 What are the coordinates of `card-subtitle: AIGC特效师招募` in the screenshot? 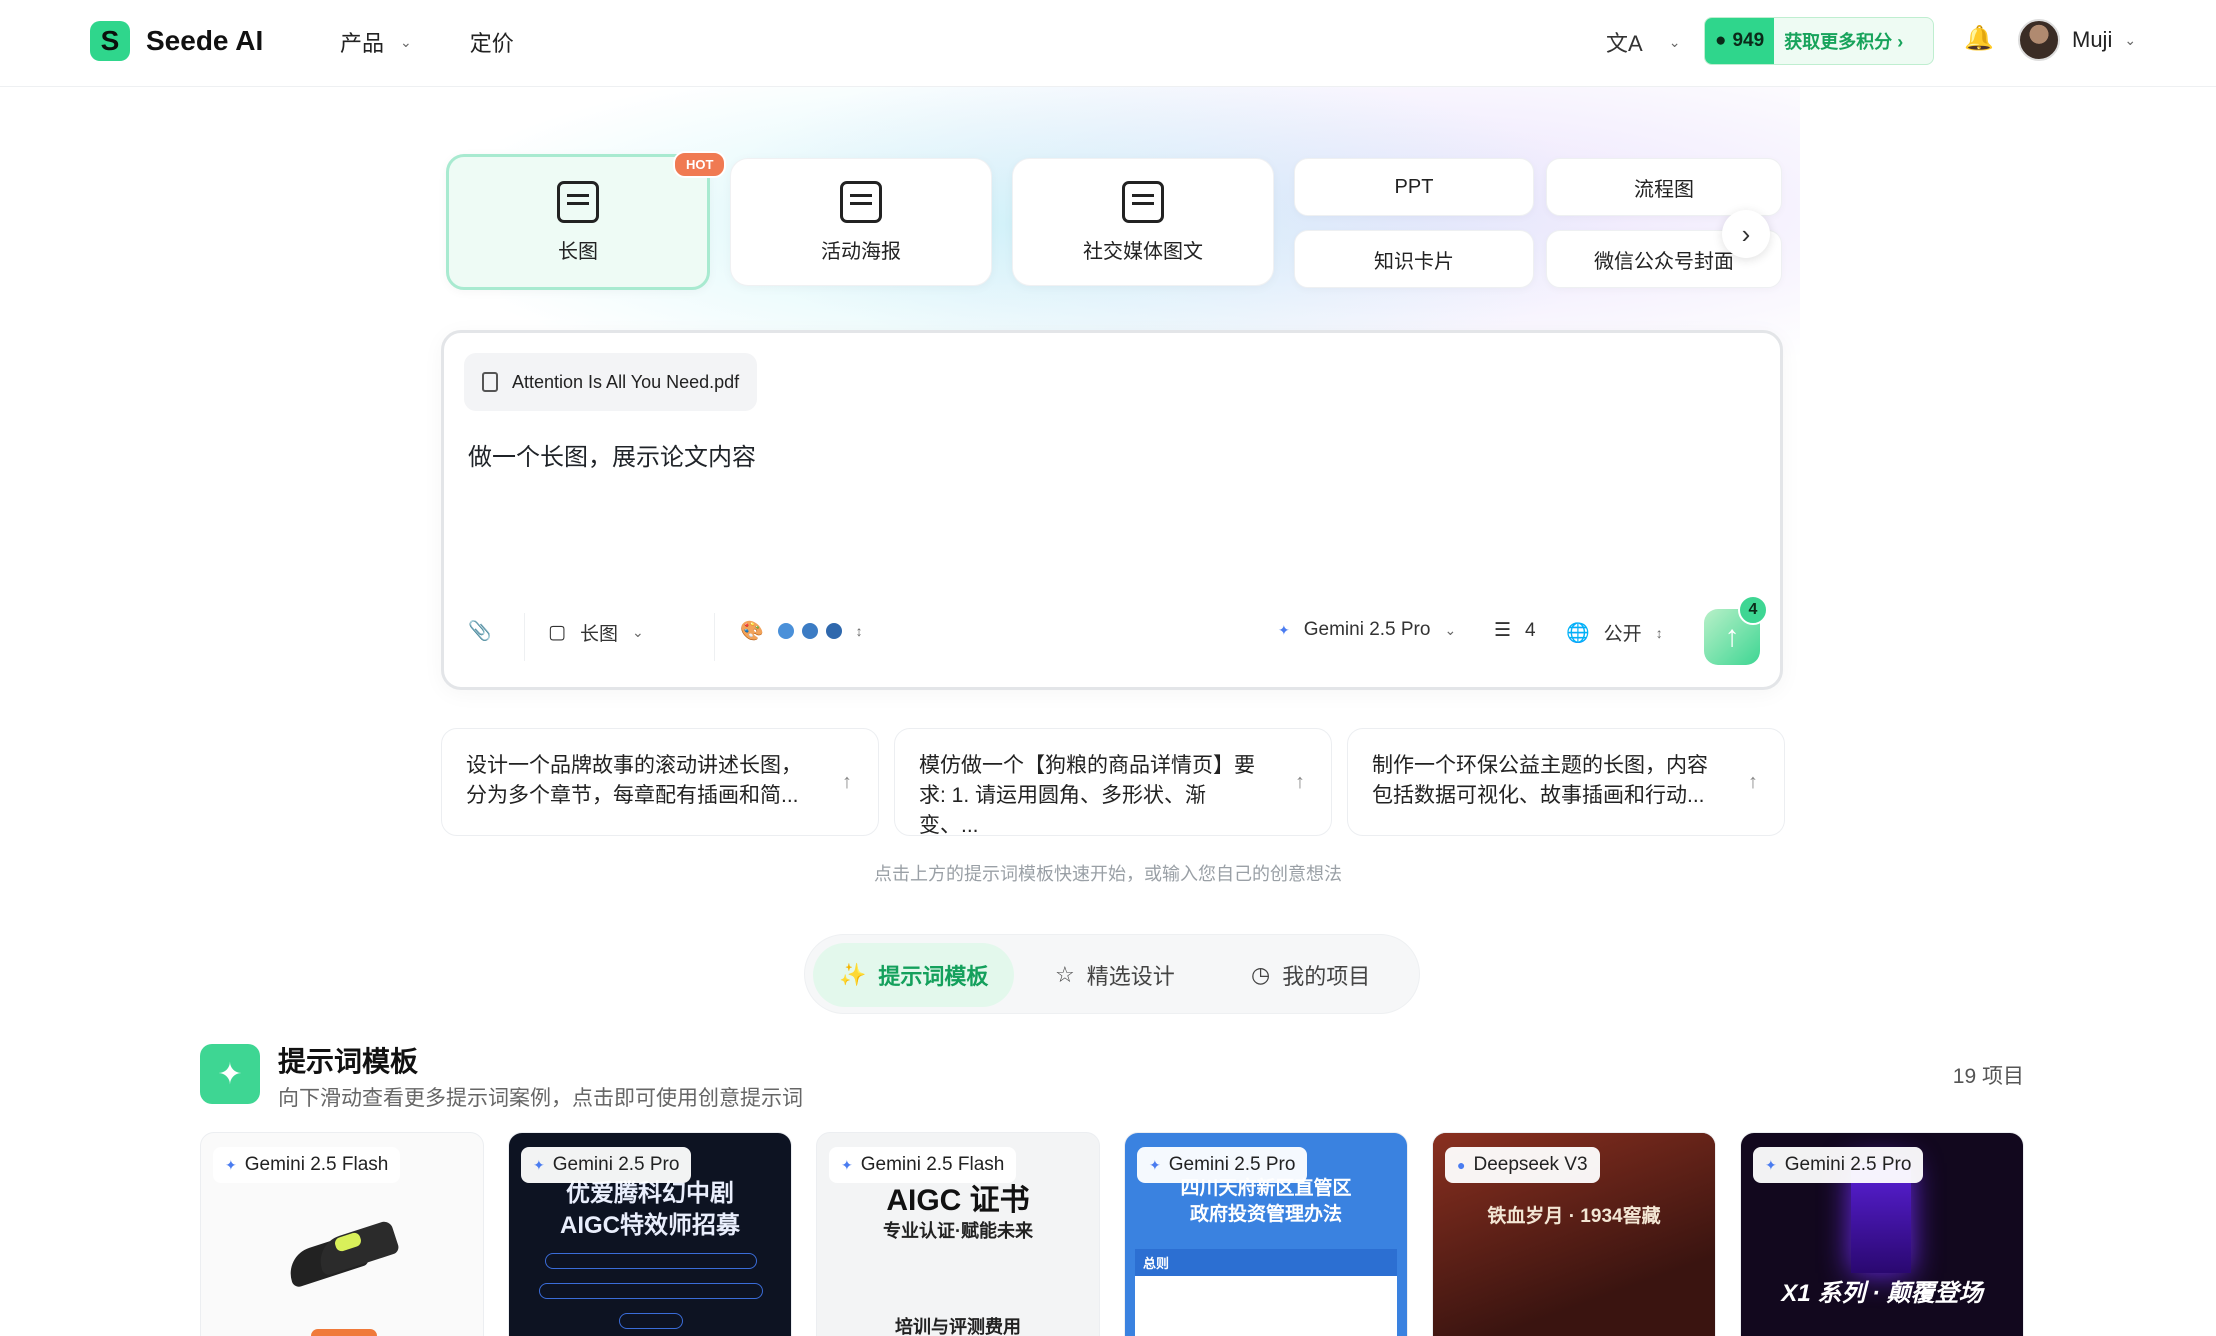 It's located at (650, 1225).